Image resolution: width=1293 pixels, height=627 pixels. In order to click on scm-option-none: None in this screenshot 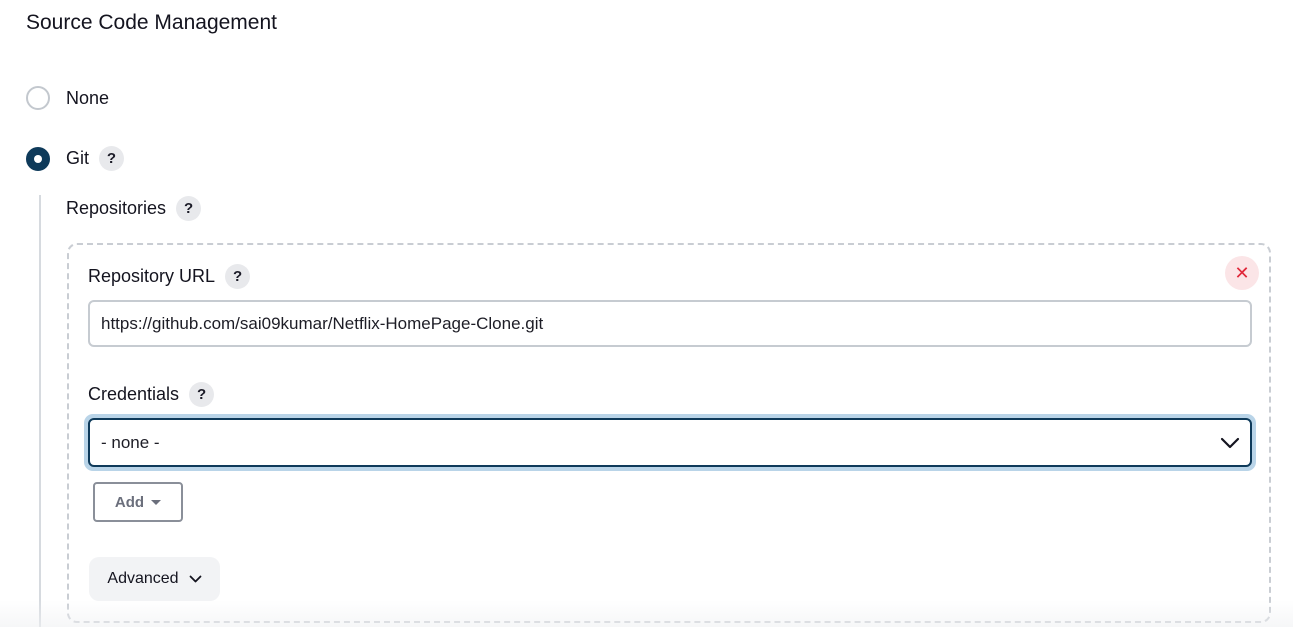, I will do `click(67, 98)`.